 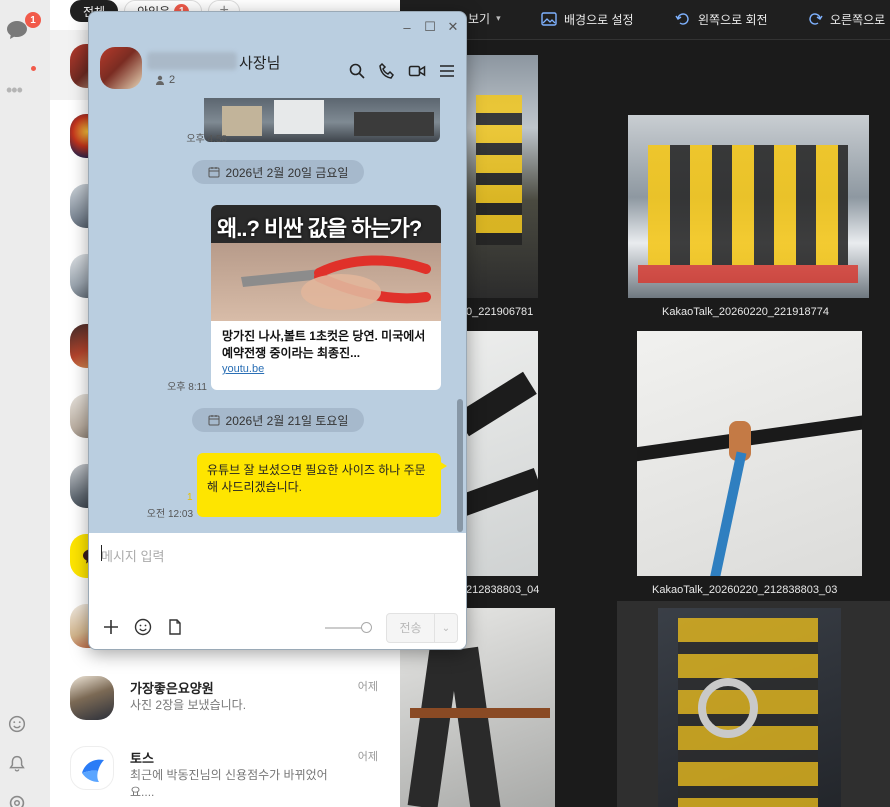 What do you see at coordinates (33, 68) in the screenshot?
I see `notification-dot` at bounding box center [33, 68].